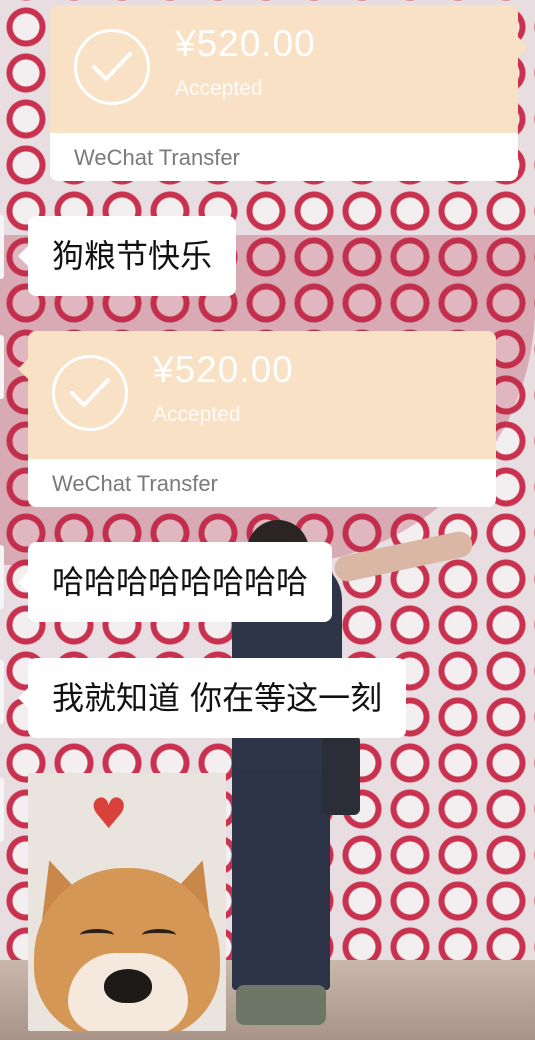 This screenshot has width=535, height=1040. Describe the element at coordinates (217, 698) in the screenshot. I see `message-text: 我就知道 你在等这一刻` at that location.